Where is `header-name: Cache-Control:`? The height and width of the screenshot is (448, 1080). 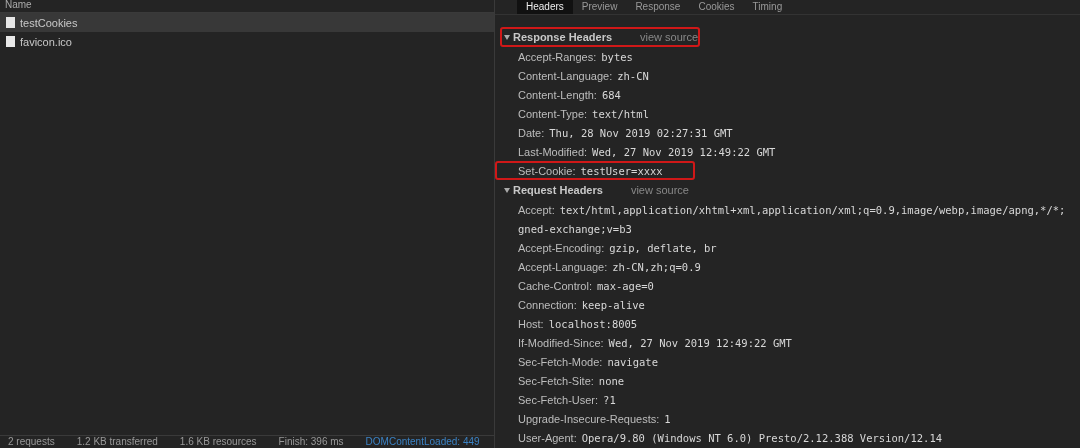
header-name: Cache-Control: is located at coordinates (555, 285).